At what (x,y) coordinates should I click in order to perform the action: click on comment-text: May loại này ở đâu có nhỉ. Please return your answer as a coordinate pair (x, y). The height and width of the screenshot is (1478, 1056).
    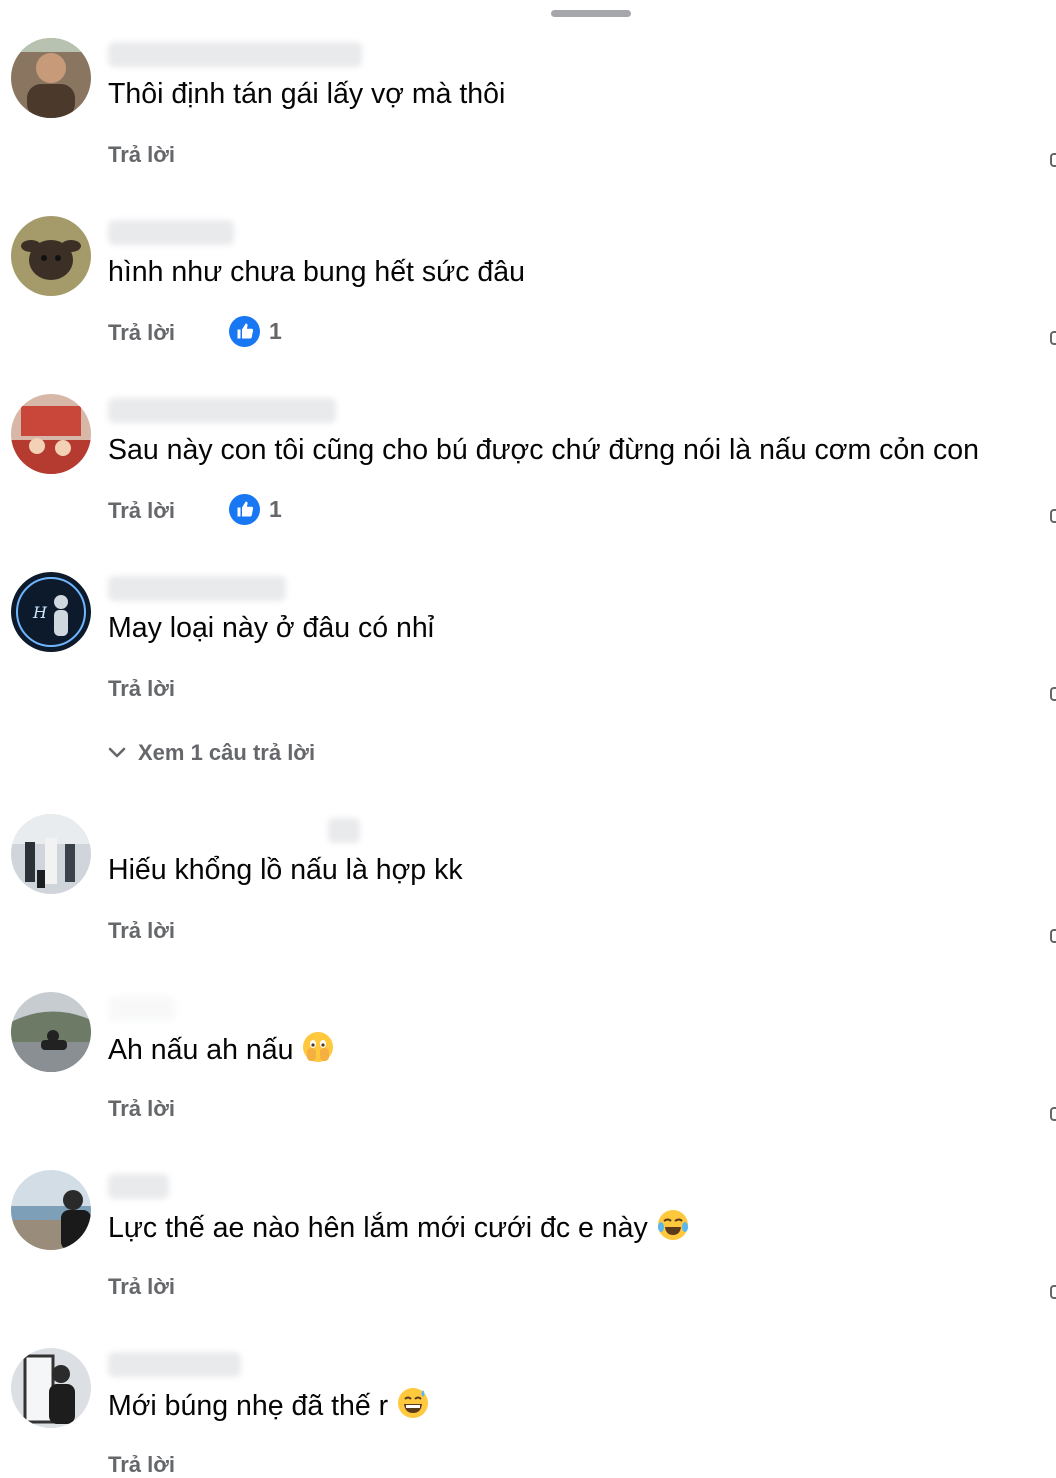
    Looking at the image, I should click on (271, 628).